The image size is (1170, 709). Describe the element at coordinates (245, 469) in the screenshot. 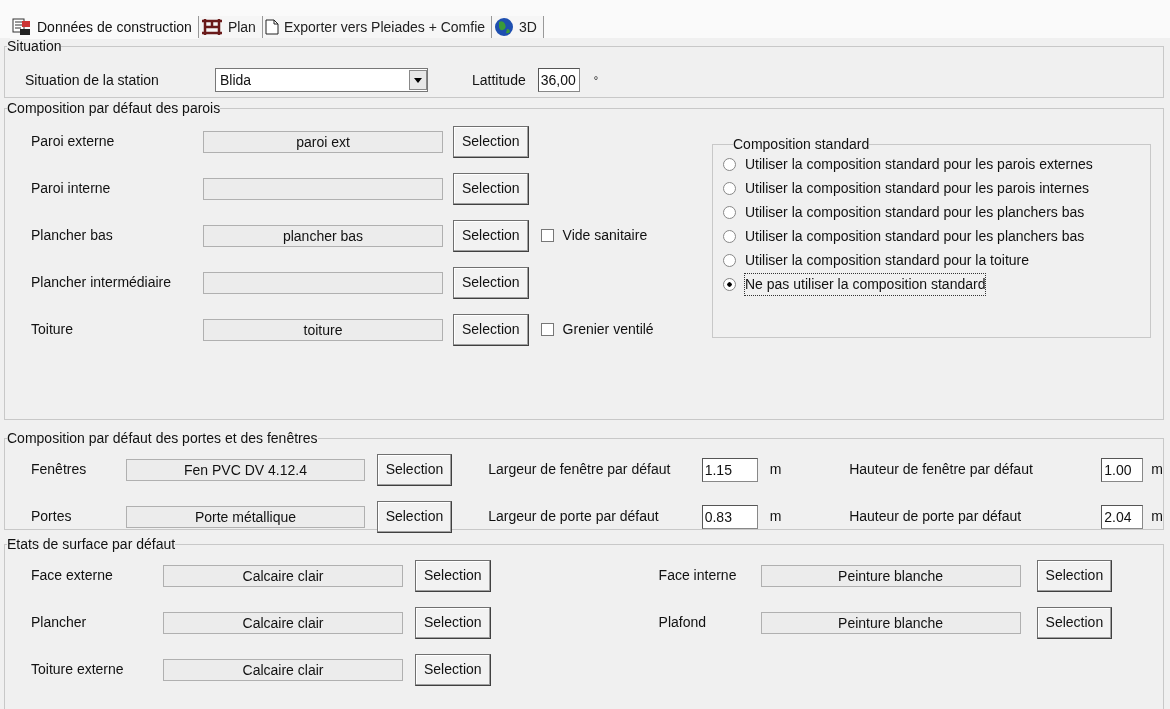

I see `value-field: Fen PVC DV 4.12.4` at that location.